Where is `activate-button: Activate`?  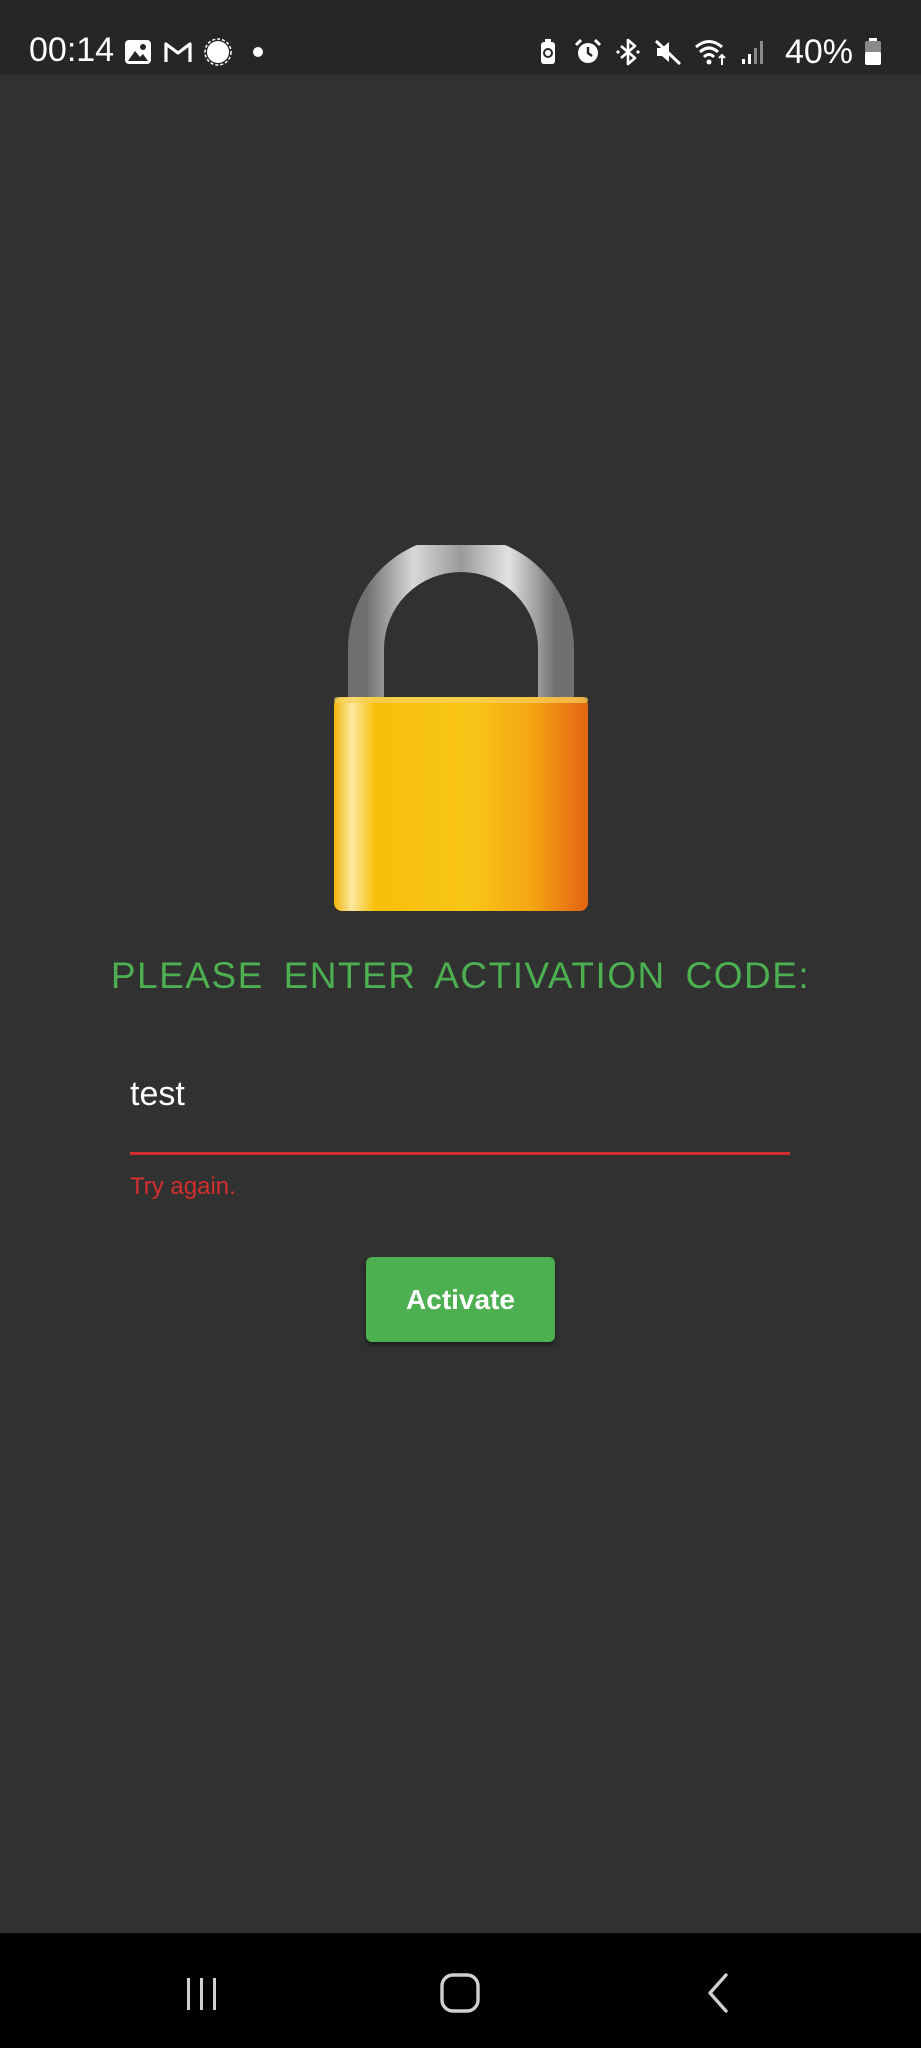 activate-button: Activate is located at coordinates (460, 1299).